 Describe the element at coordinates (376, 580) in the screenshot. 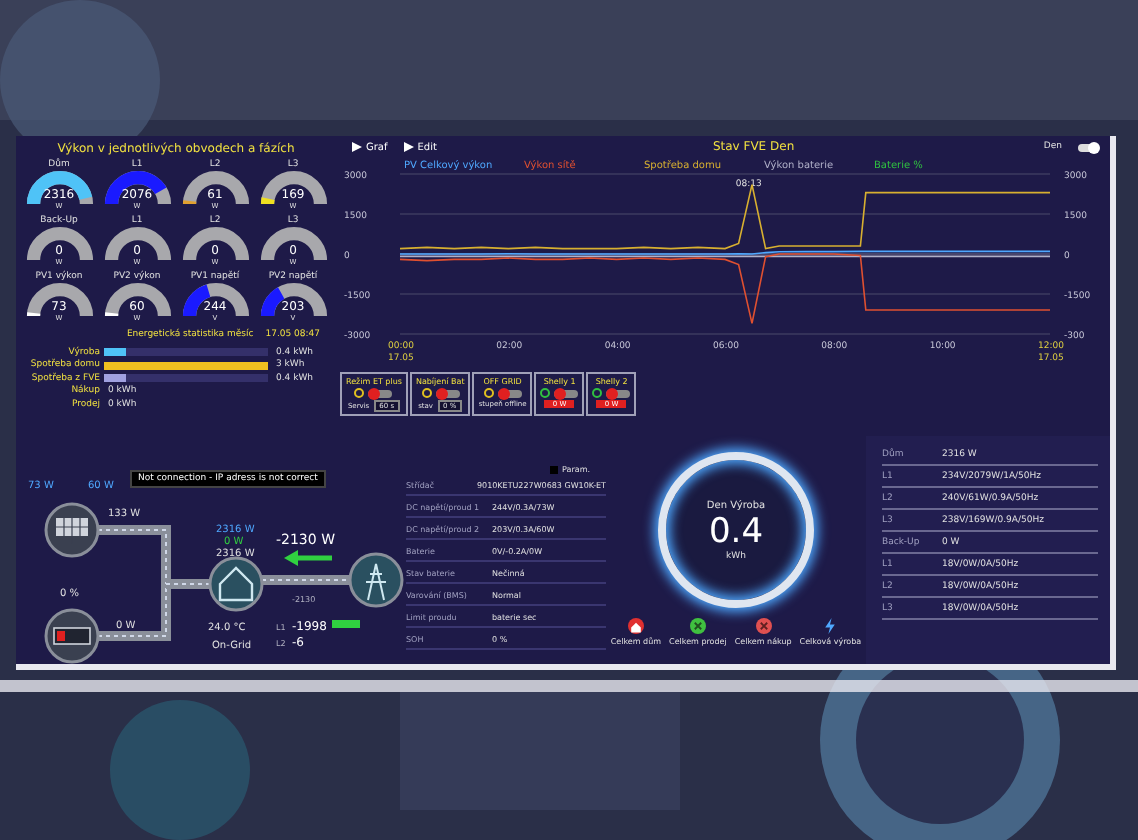

I see `pylon-icon` at that location.